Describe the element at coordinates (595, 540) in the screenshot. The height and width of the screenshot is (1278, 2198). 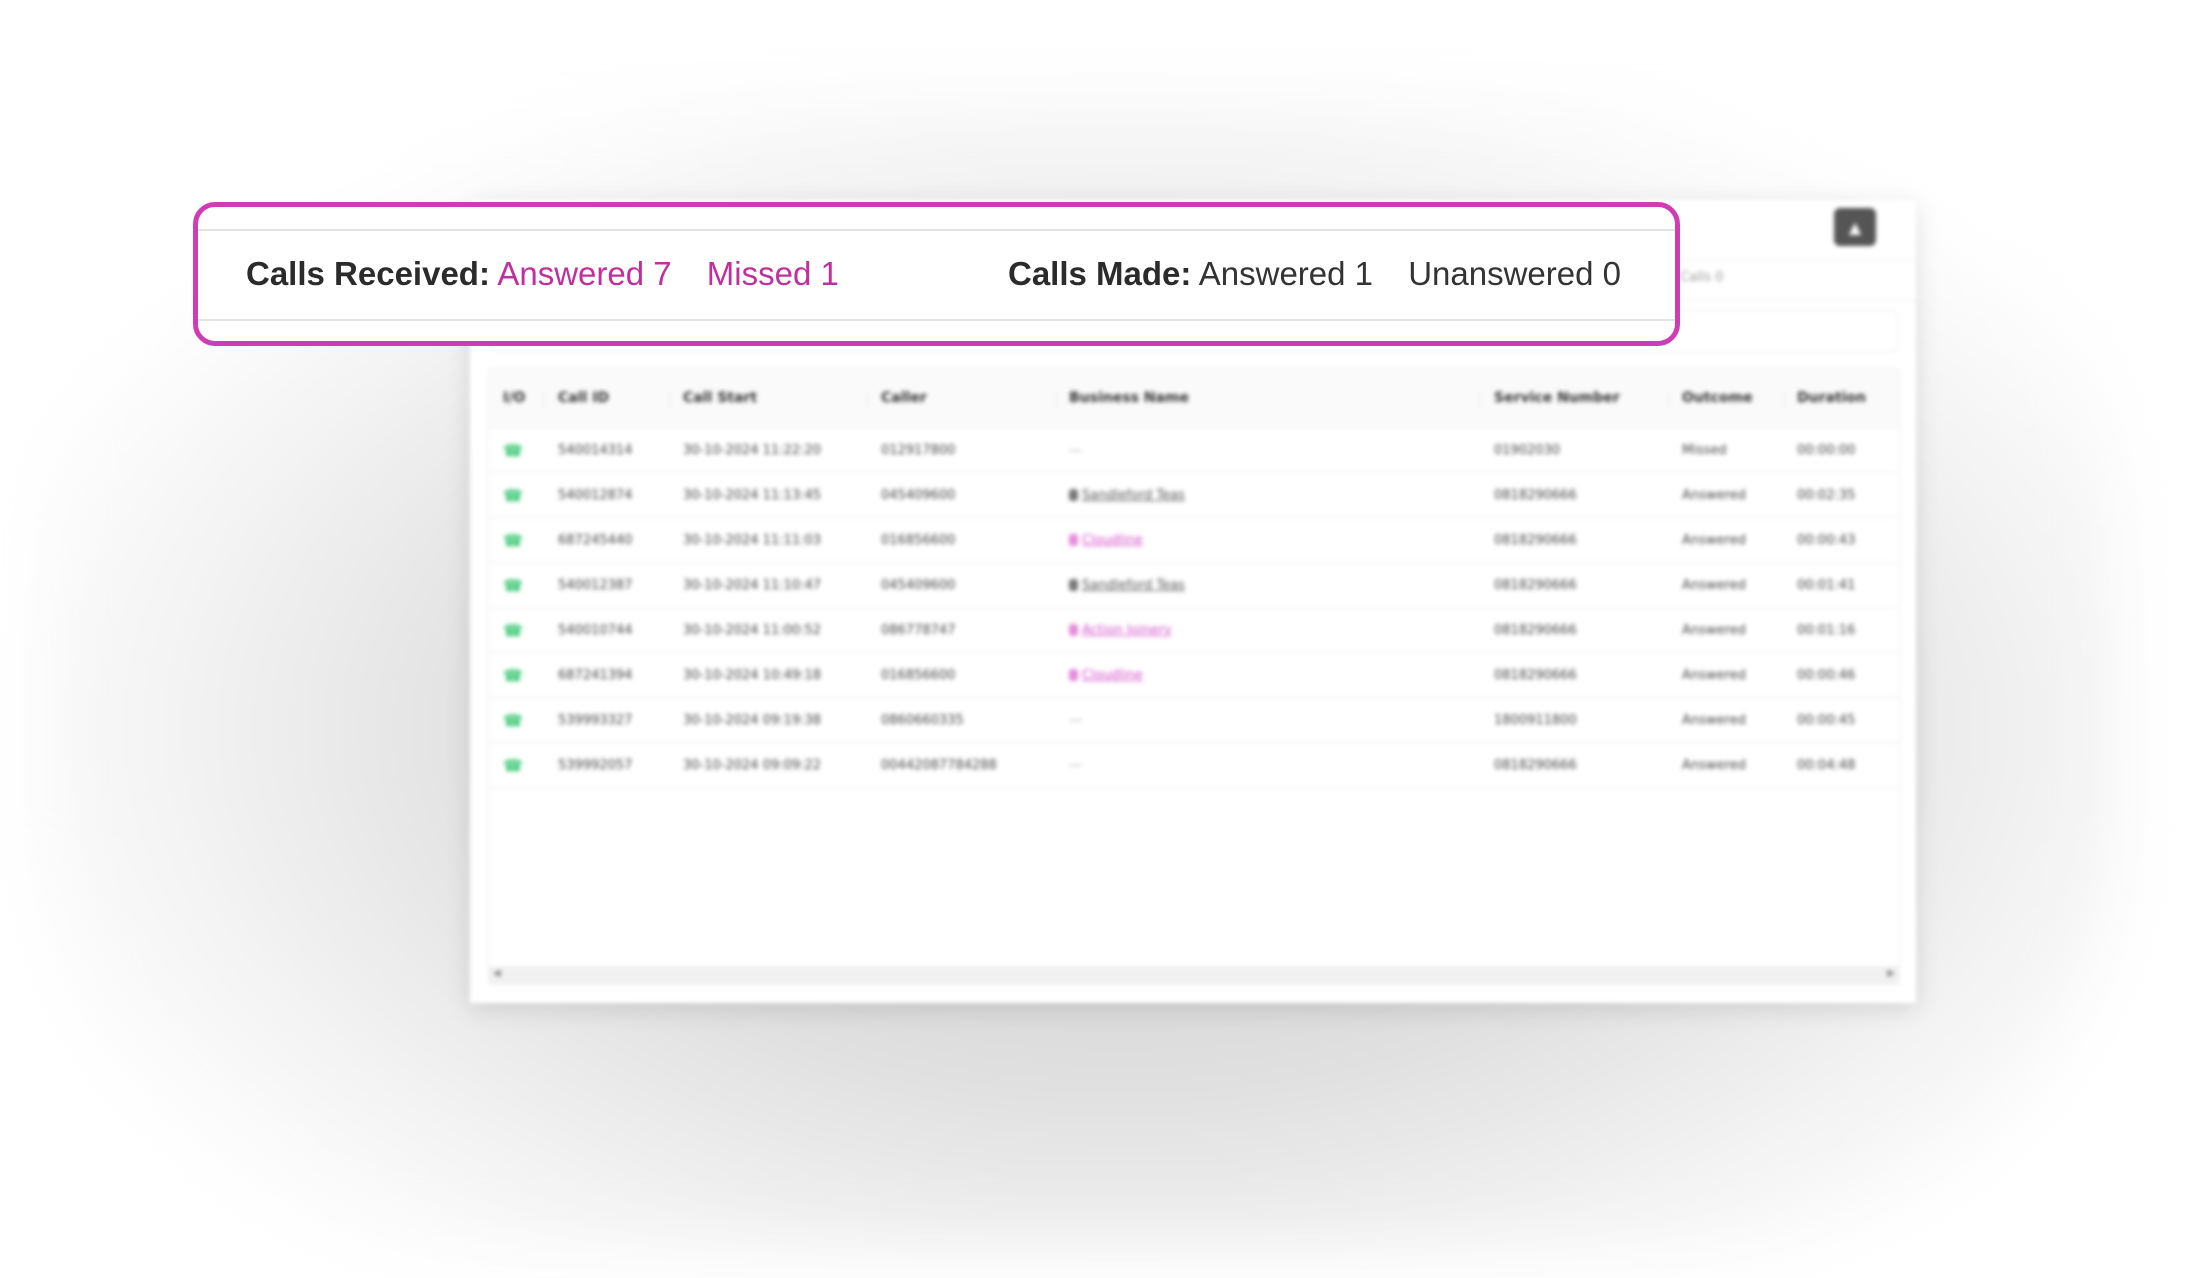
I see `call-id-cell: 687245440` at that location.